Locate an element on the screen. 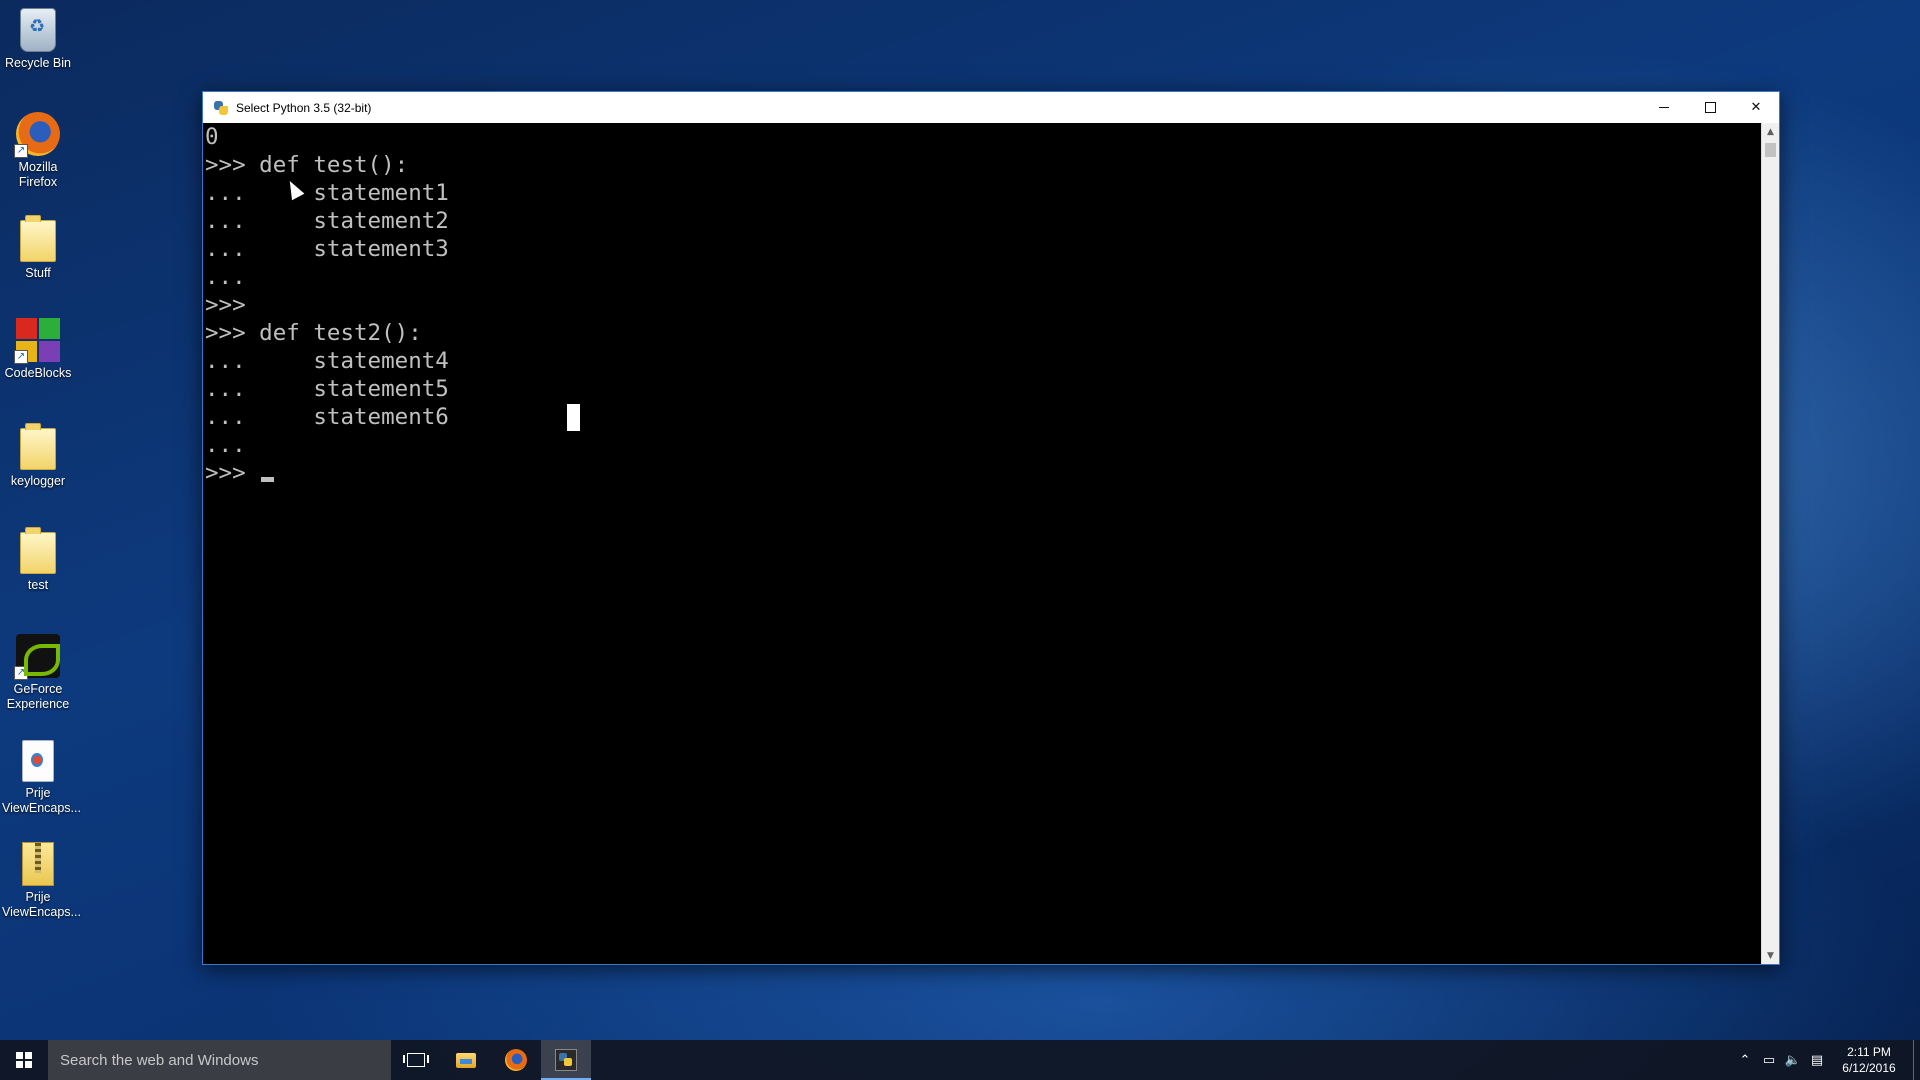  taskbar-file-explorer is located at coordinates (466, 1060).